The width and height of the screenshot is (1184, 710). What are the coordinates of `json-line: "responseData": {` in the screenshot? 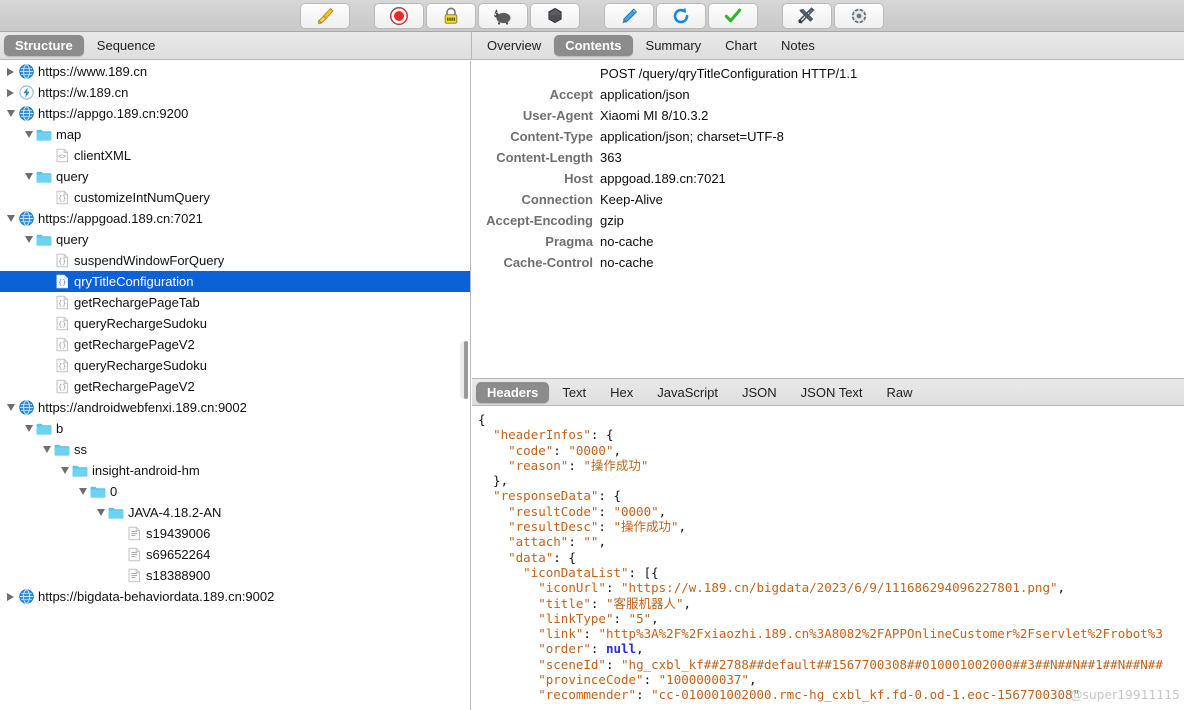 It's located at (831, 495).